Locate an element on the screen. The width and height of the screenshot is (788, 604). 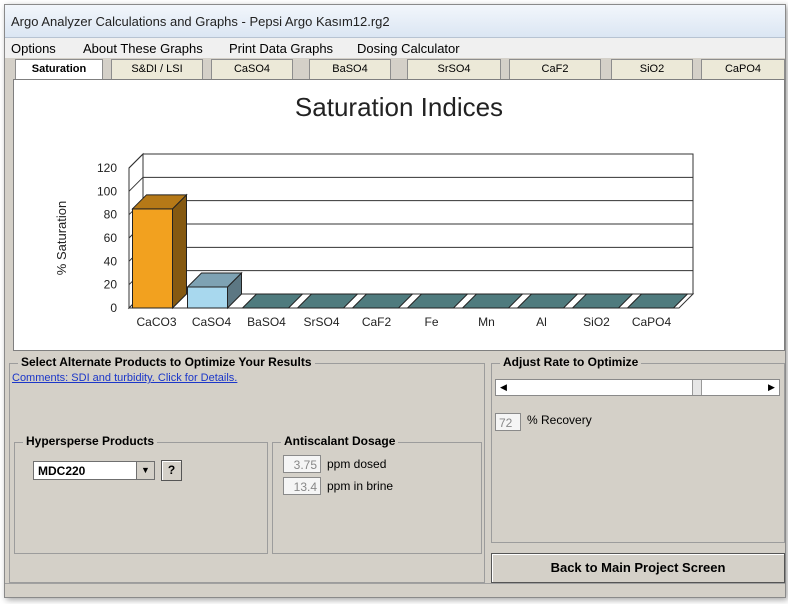
bar-side is located at coordinates (179, 251).